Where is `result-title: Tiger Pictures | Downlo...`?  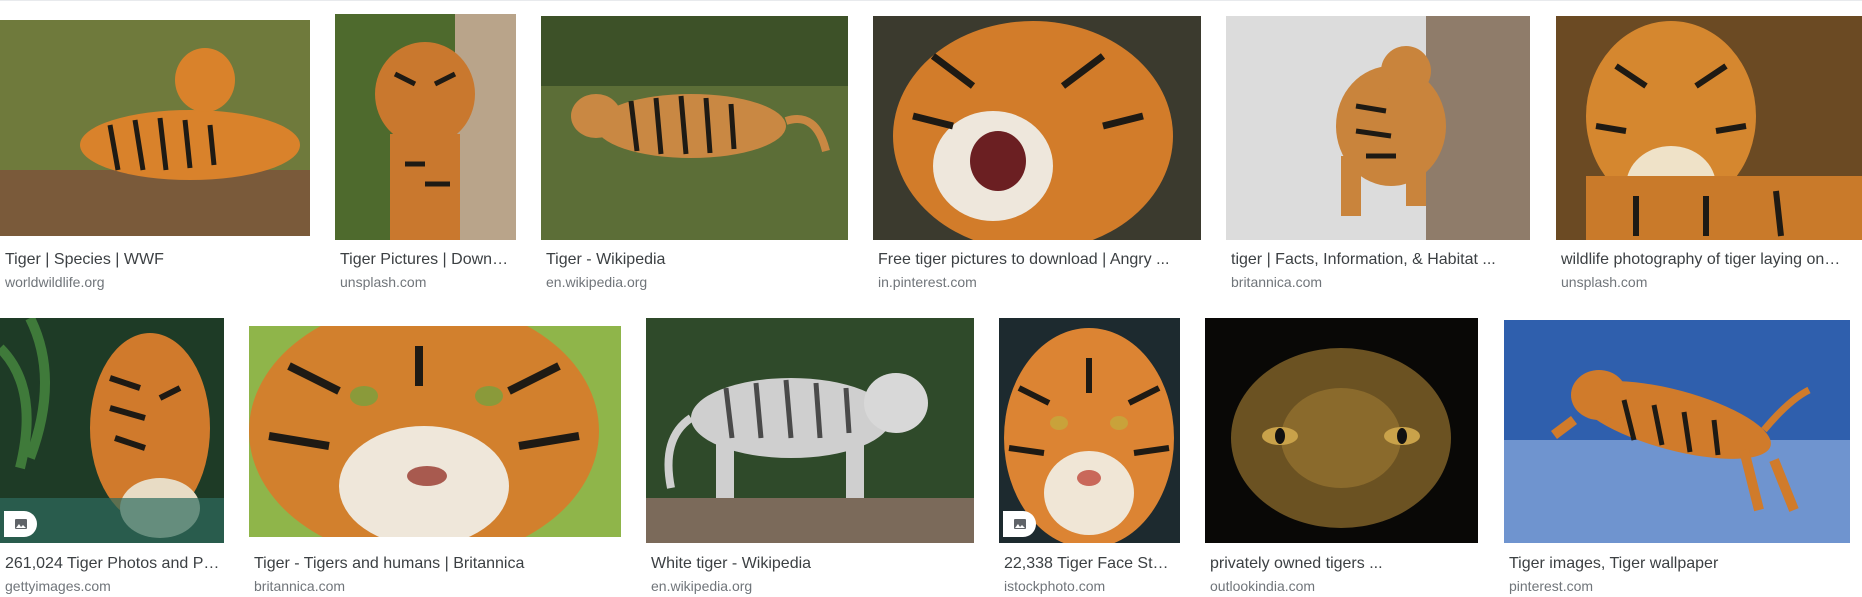 result-title: Tiger Pictures | Downlo... is located at coordinates (425, 260).